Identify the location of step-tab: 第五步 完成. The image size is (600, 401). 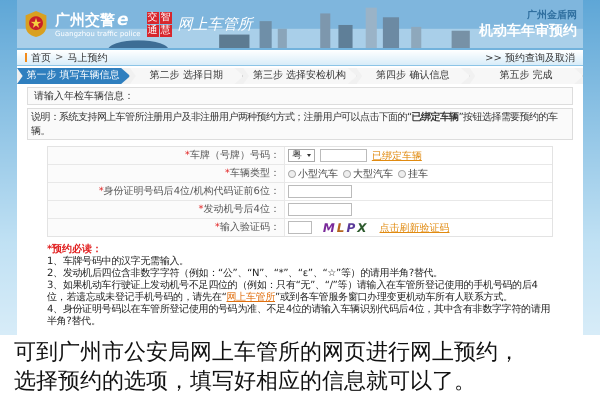
(527, 76).